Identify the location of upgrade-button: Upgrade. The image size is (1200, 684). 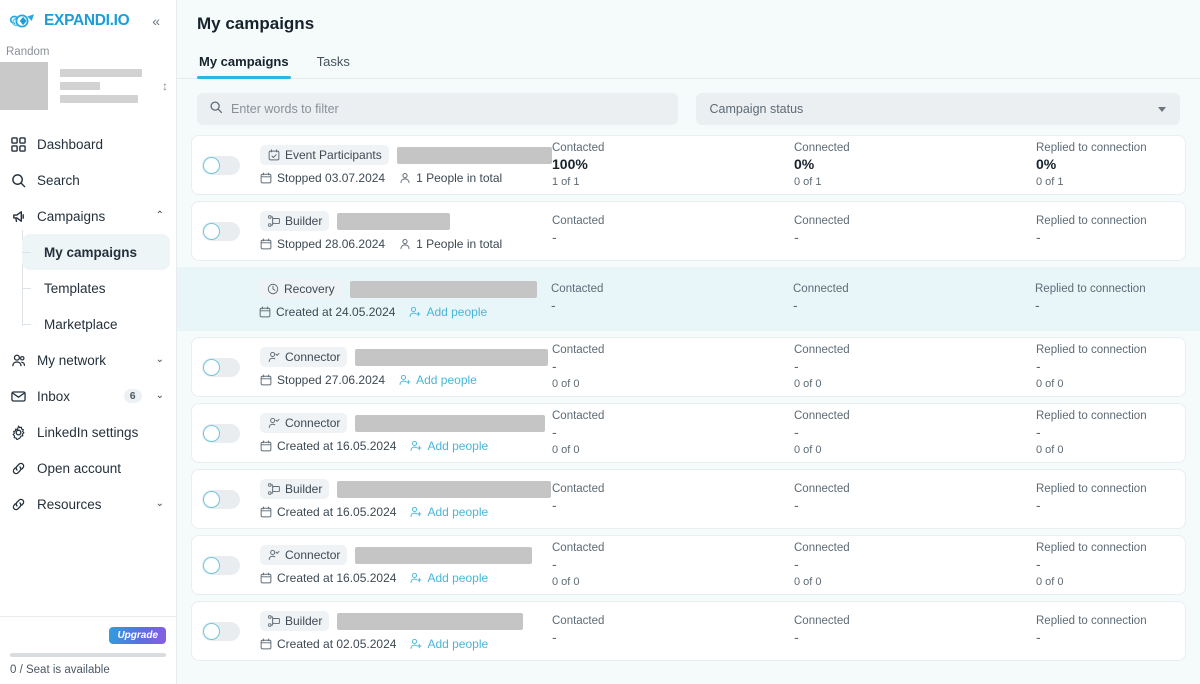
(137, 635).